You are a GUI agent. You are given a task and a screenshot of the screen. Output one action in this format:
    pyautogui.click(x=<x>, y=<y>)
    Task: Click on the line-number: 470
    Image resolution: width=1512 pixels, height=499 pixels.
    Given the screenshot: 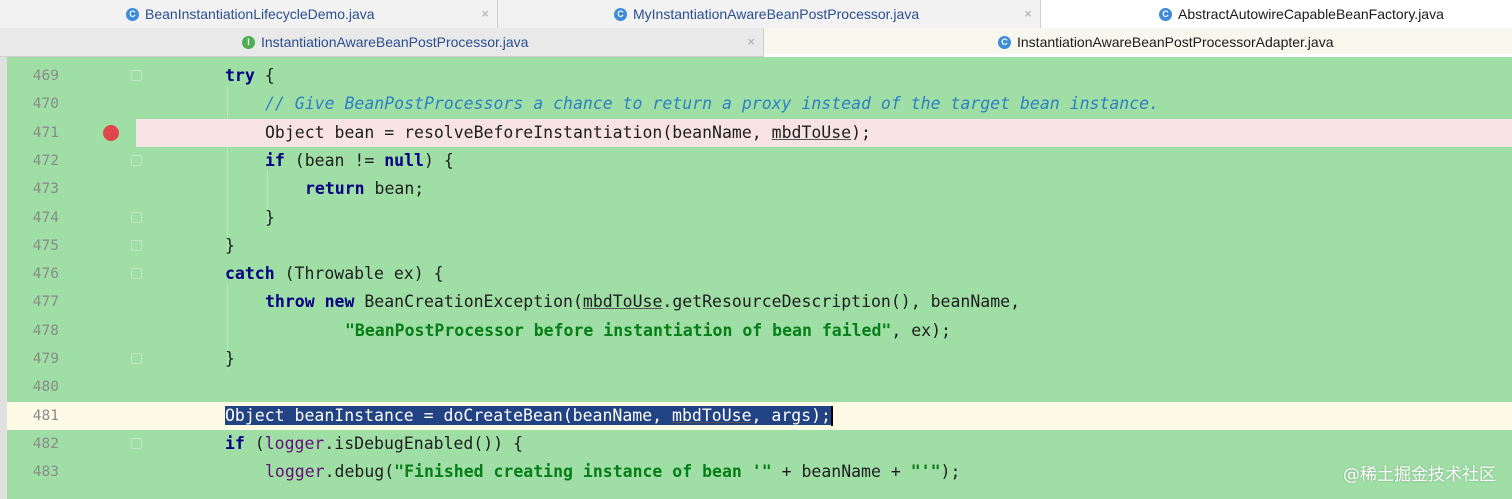 What is the action you would take?
    pyautogui.click(x=45, y=104)
    